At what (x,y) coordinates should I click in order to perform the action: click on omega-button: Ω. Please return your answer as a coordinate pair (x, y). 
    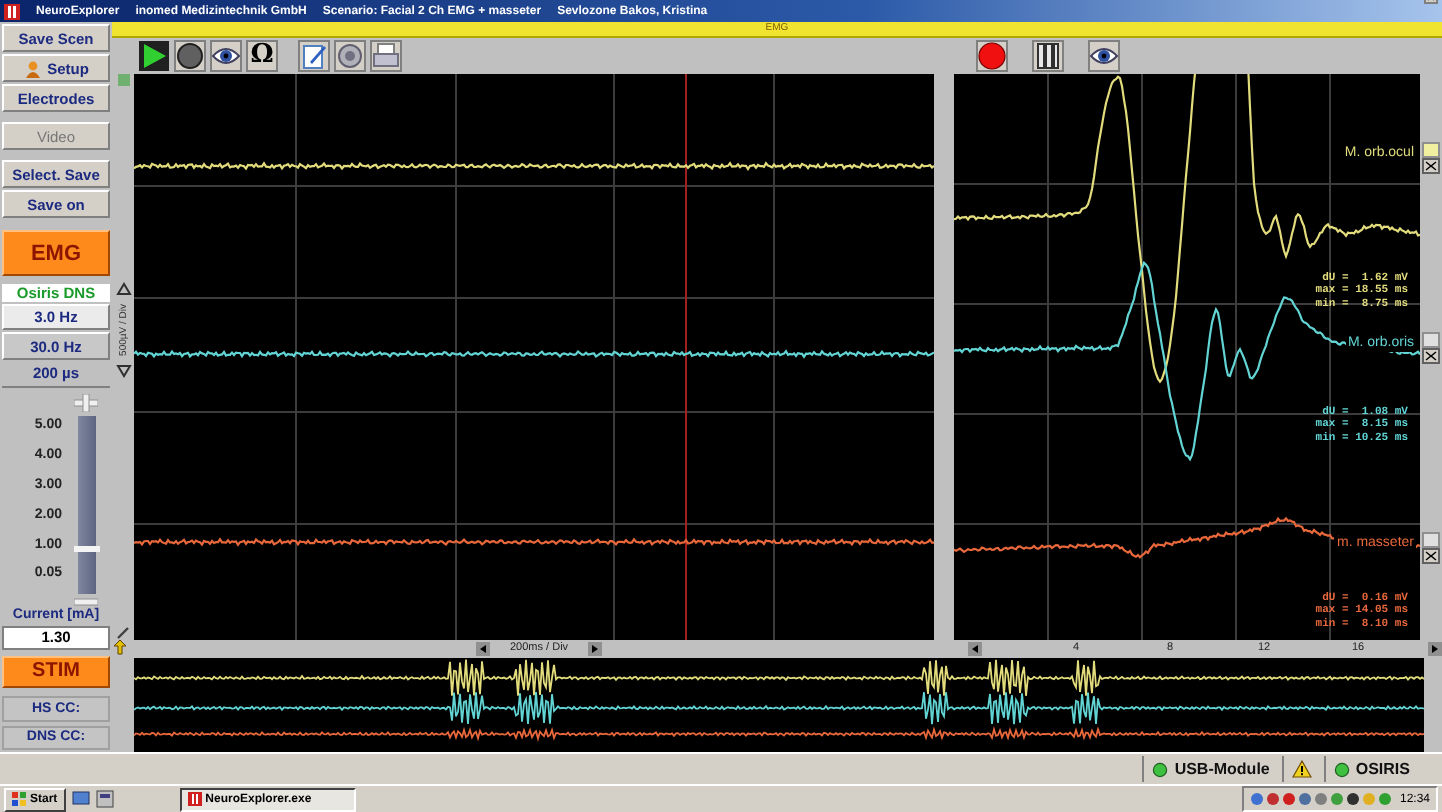
    Looking at the image, I should click on (262, 55).